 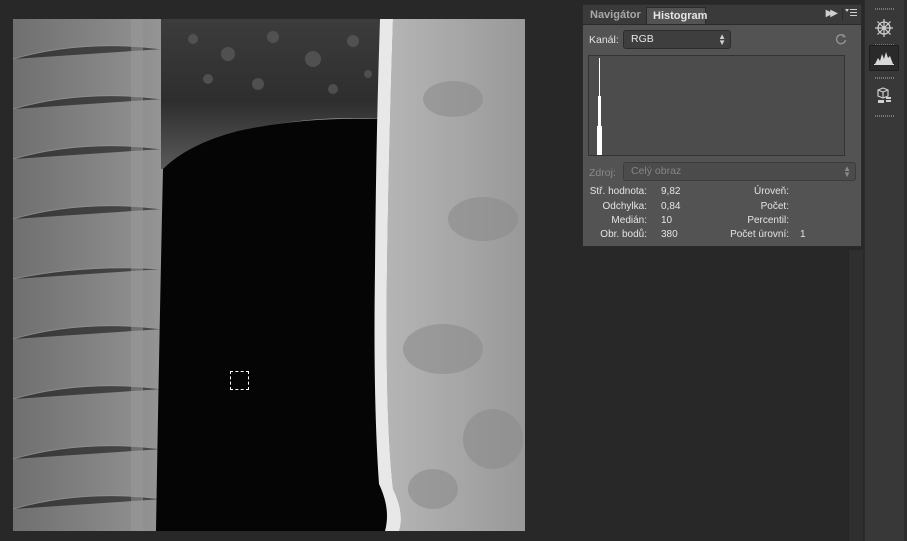 I want to click on properties-cube-icon, so click(x=884, y=99).